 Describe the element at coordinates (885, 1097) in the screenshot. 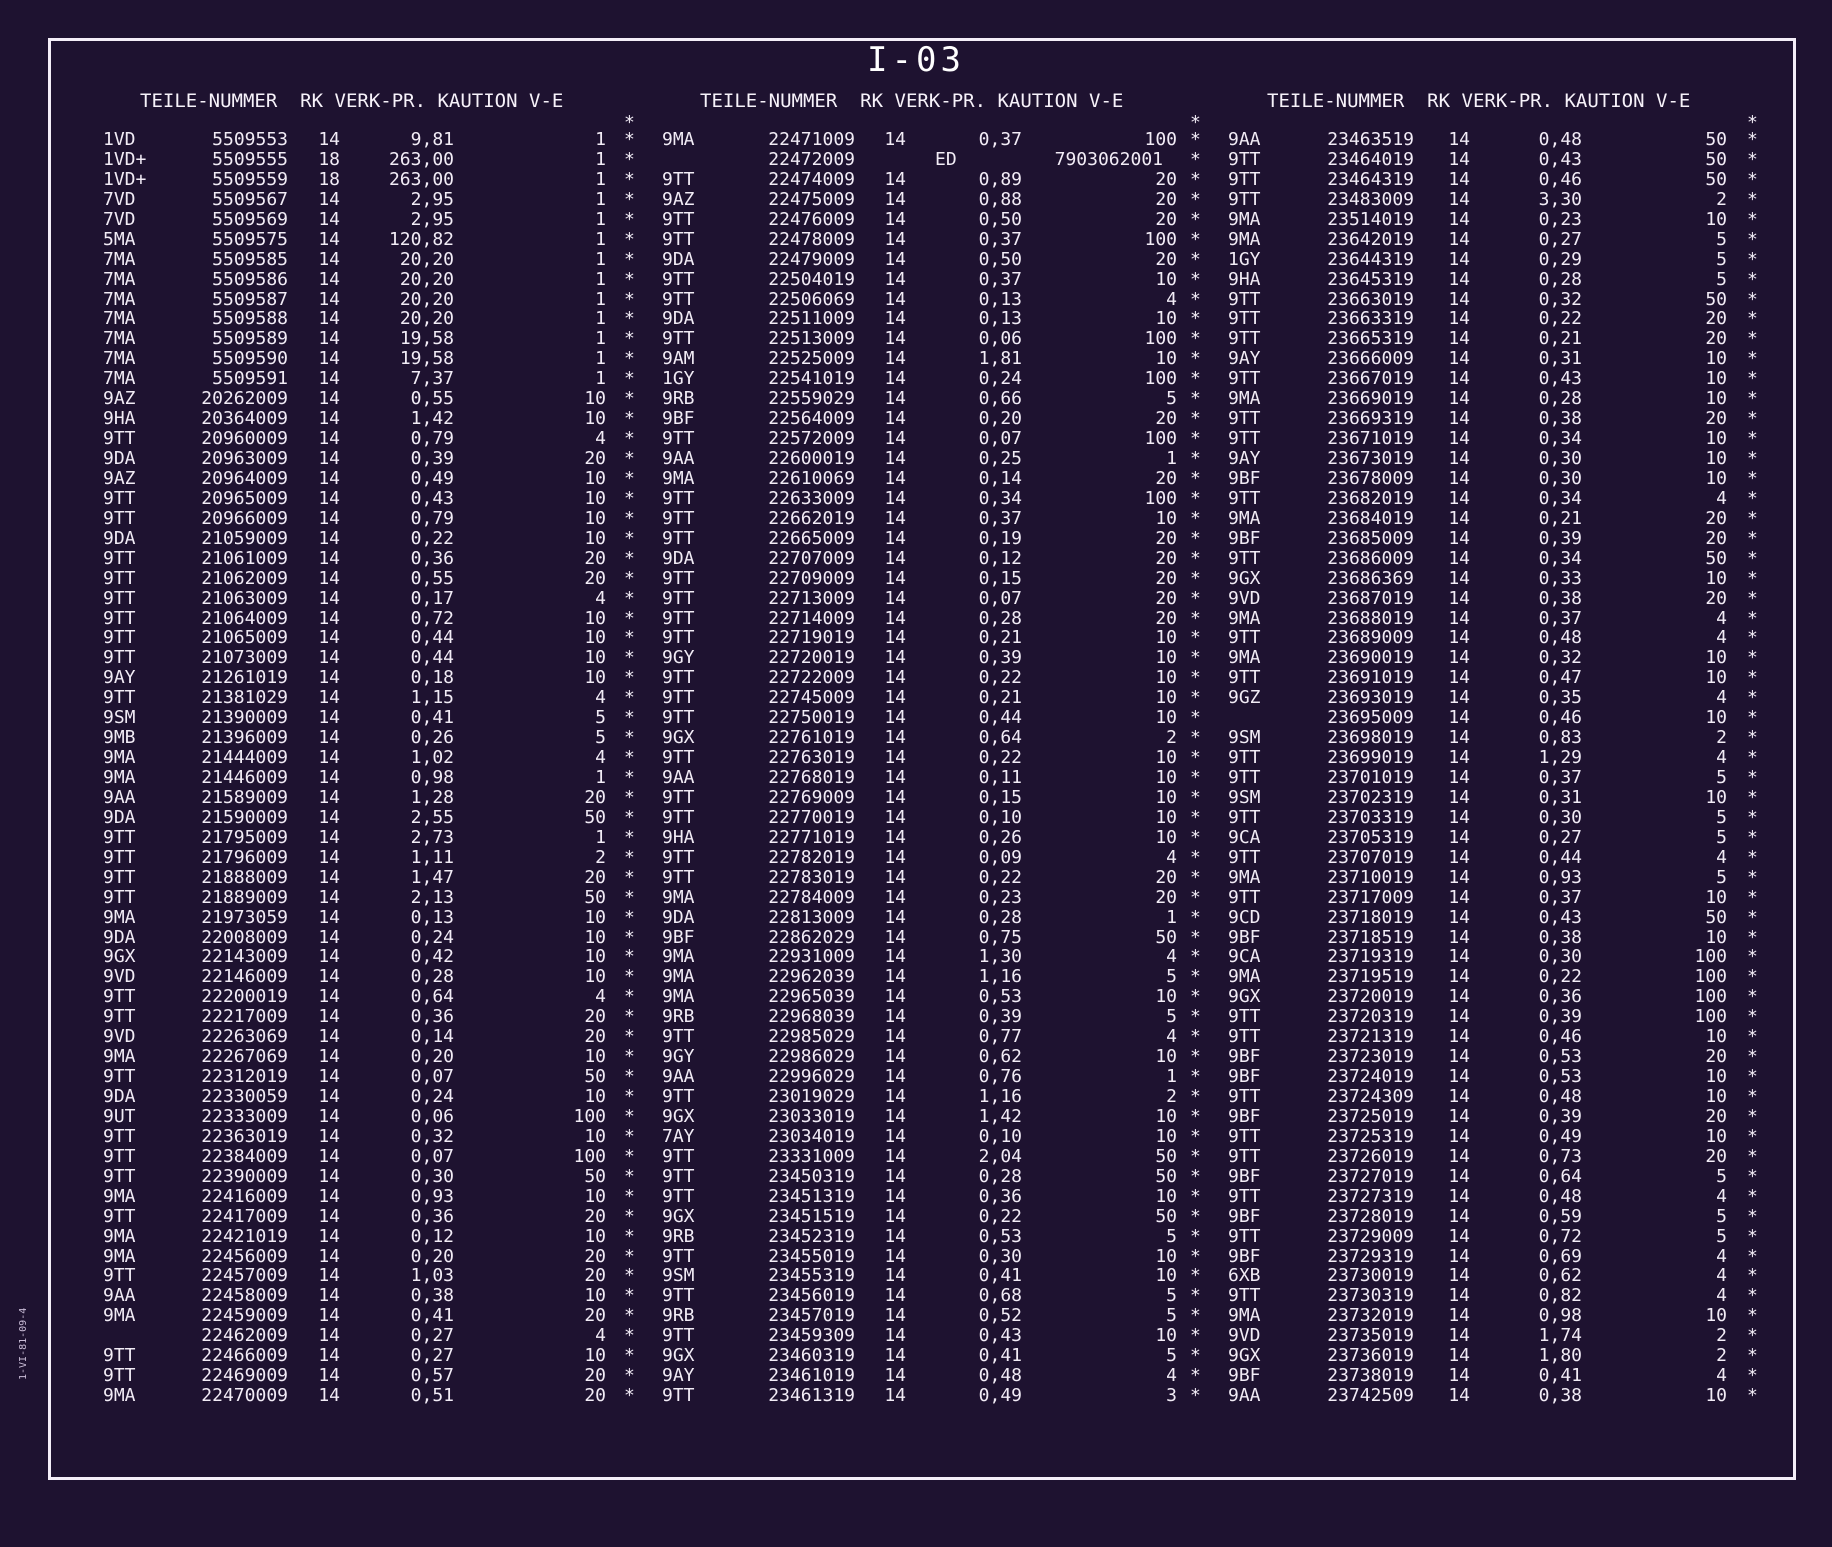

I see `table-row: 9TT 23724309 14 0,48 10 *` at that location.